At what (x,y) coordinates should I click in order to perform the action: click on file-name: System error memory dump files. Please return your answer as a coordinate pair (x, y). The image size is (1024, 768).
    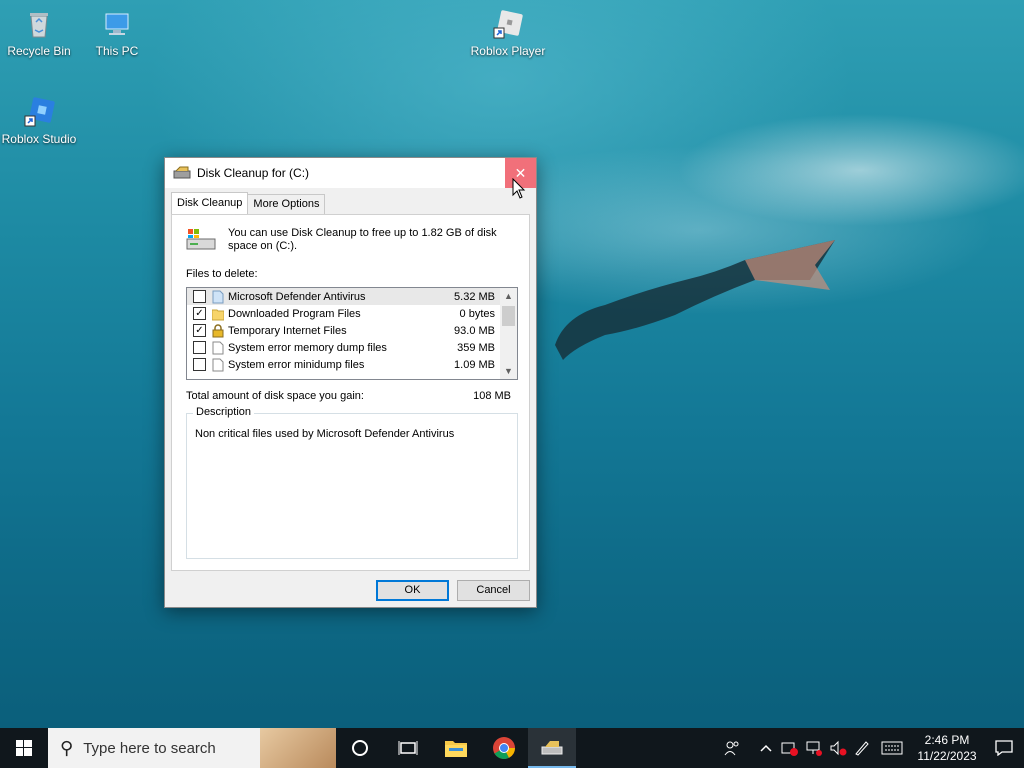
    Looking at the image, I should click on (307, 347).